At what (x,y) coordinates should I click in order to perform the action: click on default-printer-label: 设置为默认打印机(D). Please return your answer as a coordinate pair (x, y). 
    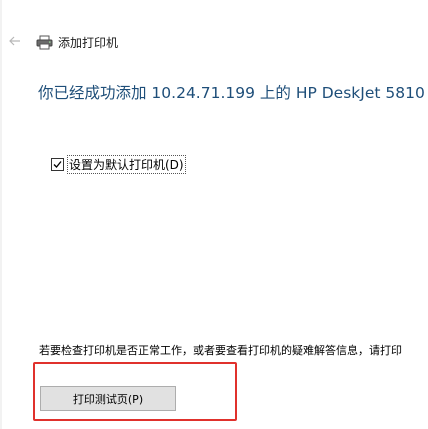
    Looking at the image, I should click on (126, 164).